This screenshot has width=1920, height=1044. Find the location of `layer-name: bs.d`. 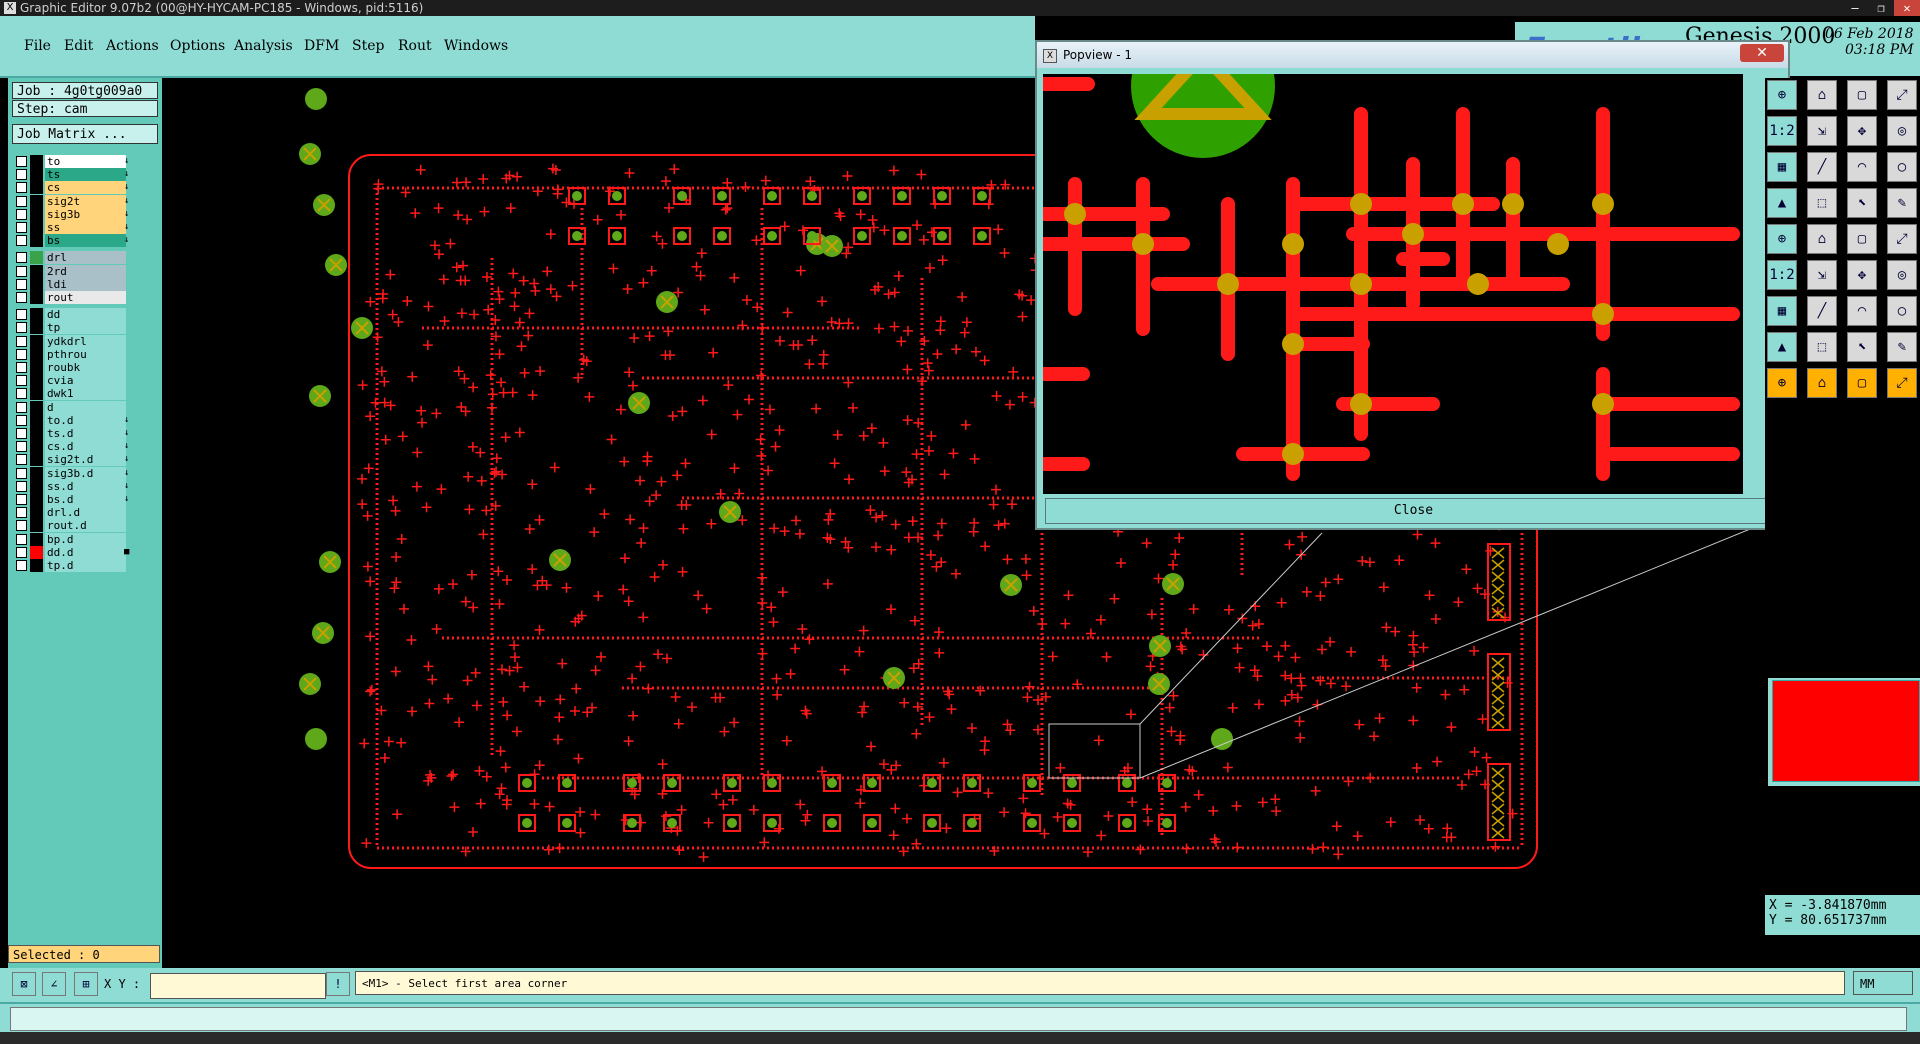

layer-name: bs.d is located at coordinates (85, 499).